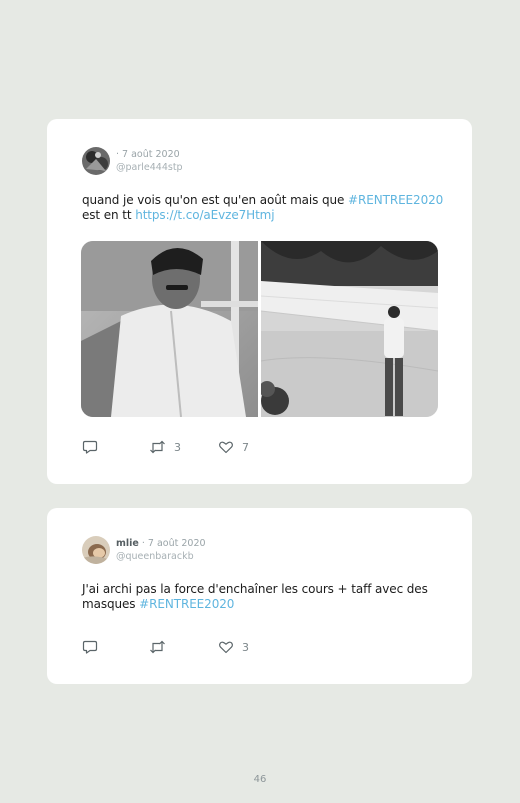  Describe the element at coordinates (204, 215) in the screenshot. I see `url-link: https://t.co/aEvze7Htmj` at that location.